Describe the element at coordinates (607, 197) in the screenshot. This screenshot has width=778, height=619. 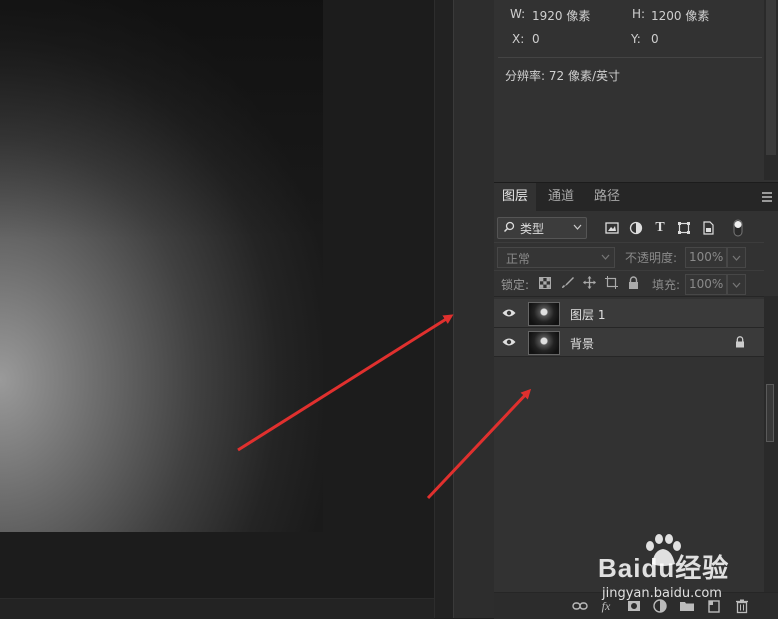
I see `tab-paths: 路径` at that location.